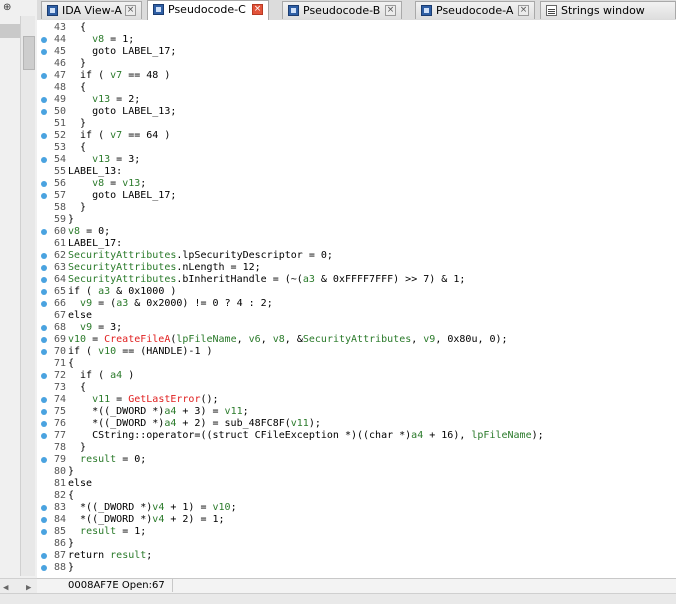 The image size is (676, 604). What do you see at coordinates (356, 172) in the screenshot?
I see `code-line: 55 LABEL_13:` at bounding box center [356, 172].